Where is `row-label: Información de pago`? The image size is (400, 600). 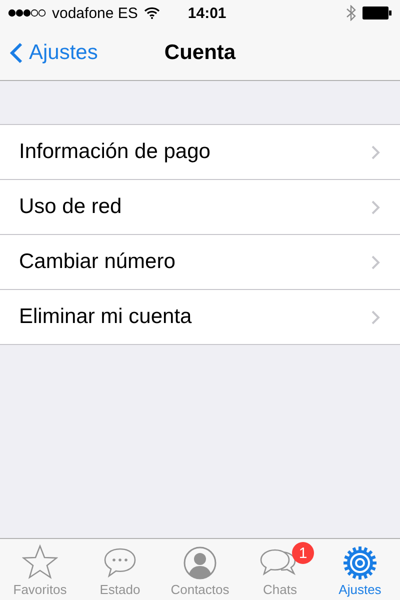 row-label: Información de pago is located at coordinates (114, 152).